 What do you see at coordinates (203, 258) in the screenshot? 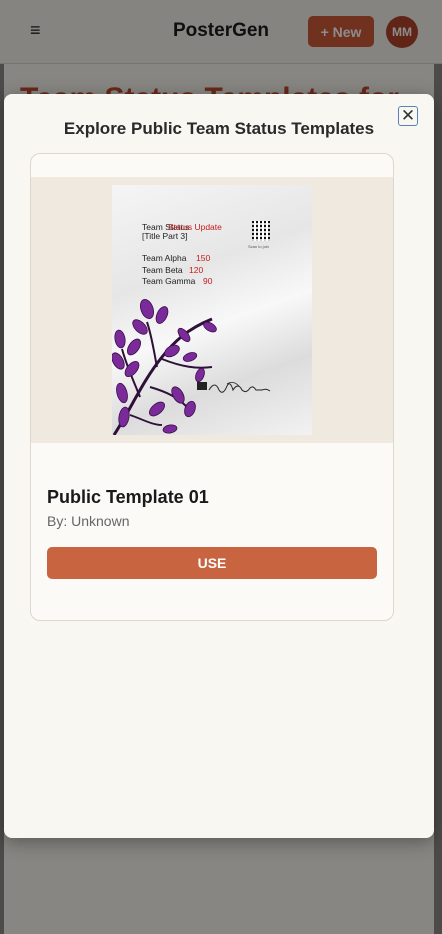
I see `poster-row-value: 150` at bounding box center [203, 258].